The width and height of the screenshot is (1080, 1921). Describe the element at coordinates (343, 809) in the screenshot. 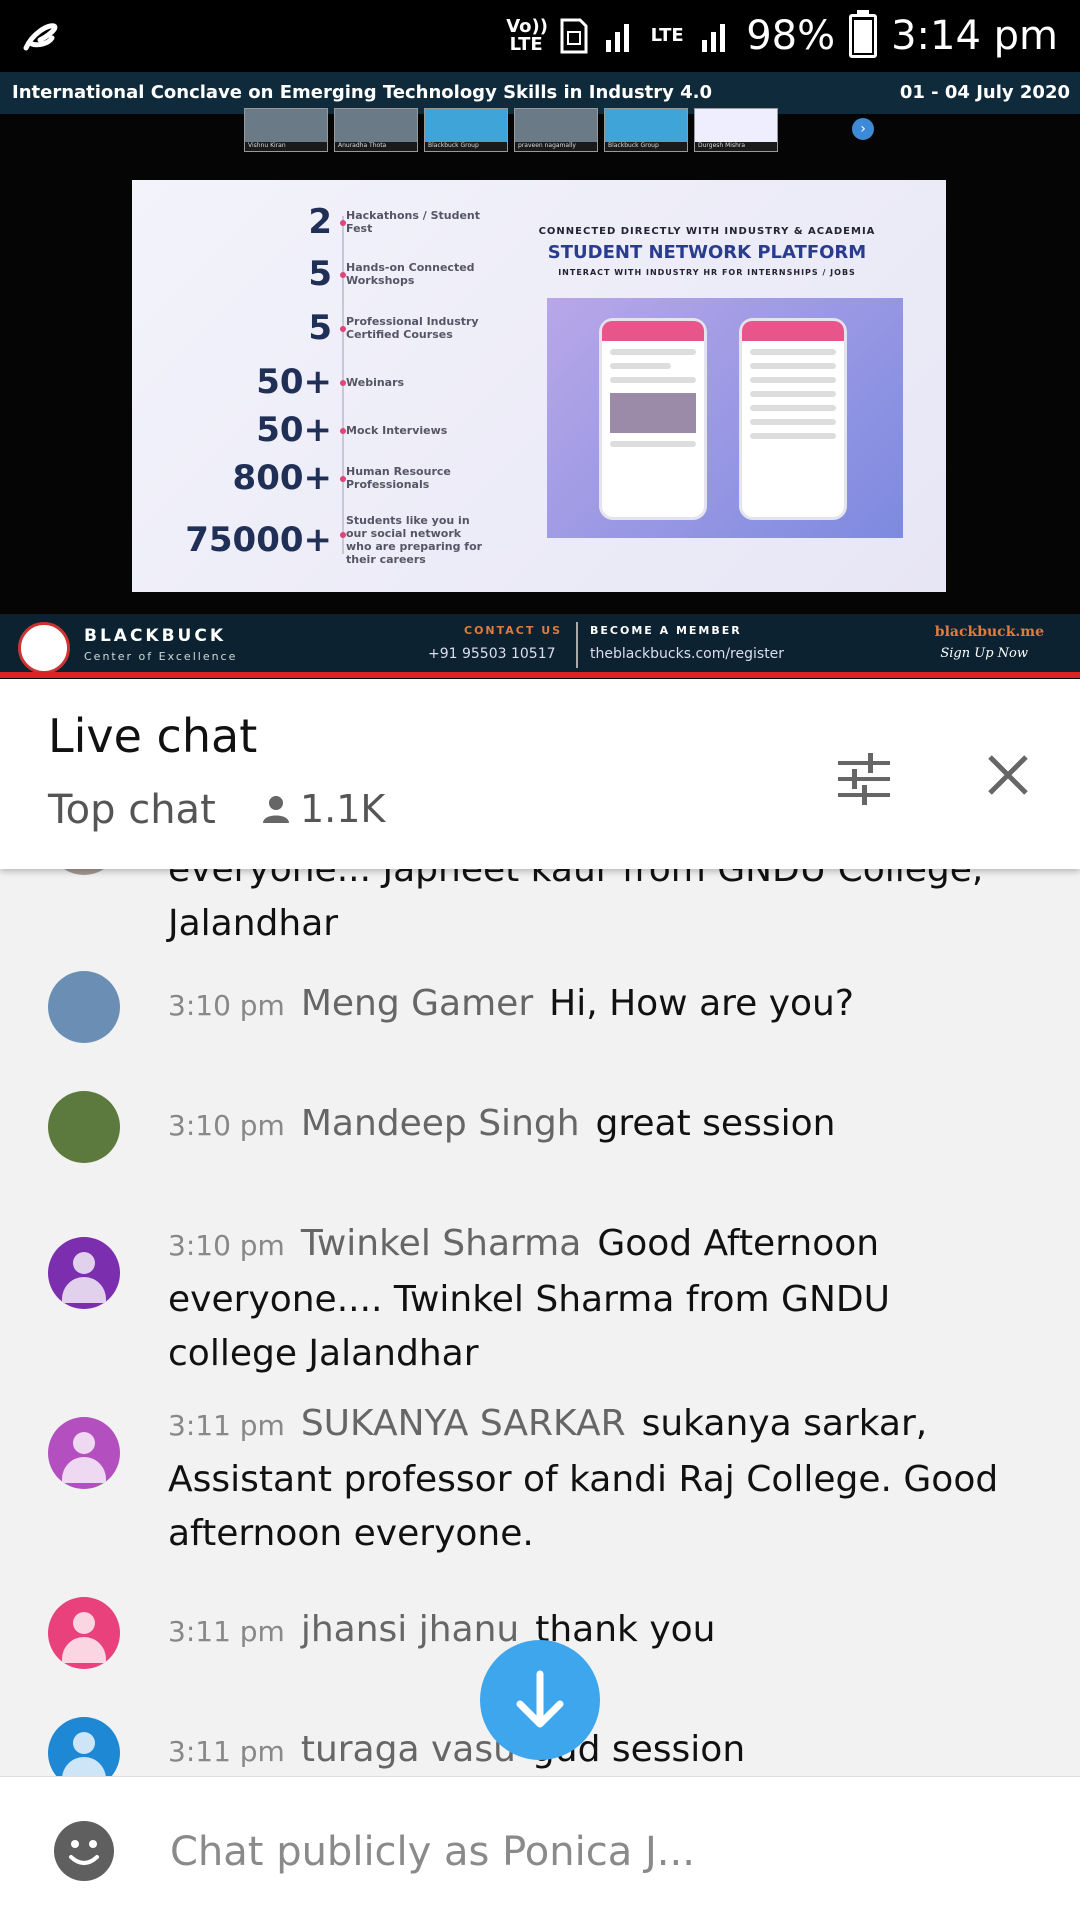

I see `viewer-count-value: 1.1K` at that location.